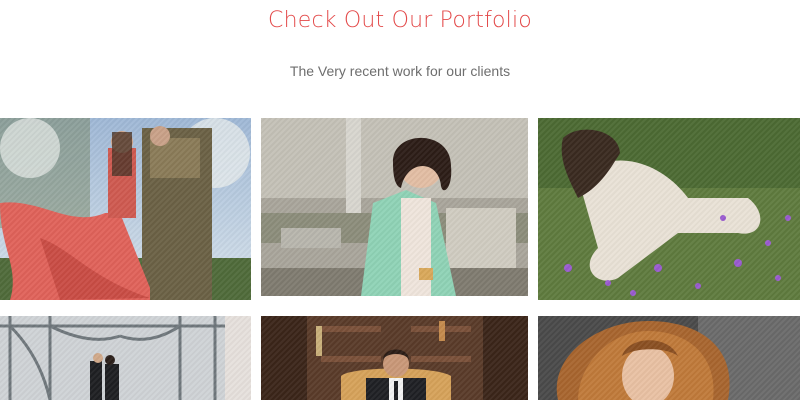  I want to click on woman-curly-hair-photo, so click(669, 358).